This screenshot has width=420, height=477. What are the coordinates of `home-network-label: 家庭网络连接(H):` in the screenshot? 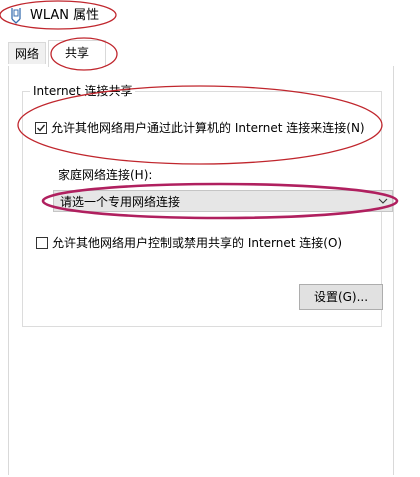 It's located at (105, 175).